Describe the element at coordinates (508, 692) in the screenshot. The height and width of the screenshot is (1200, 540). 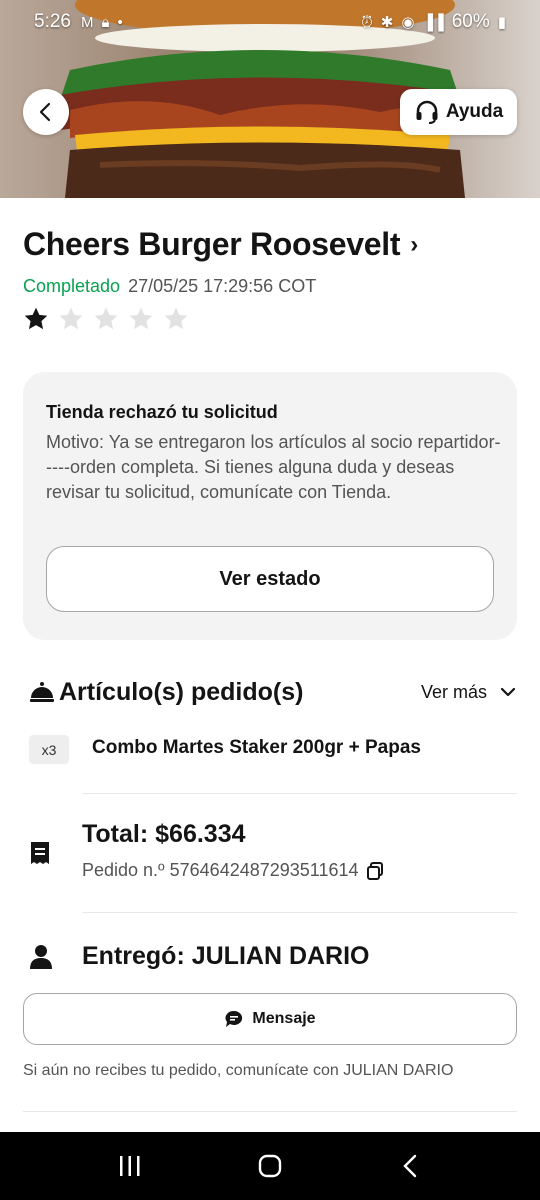
I see `chevron-down-icon` at that location.